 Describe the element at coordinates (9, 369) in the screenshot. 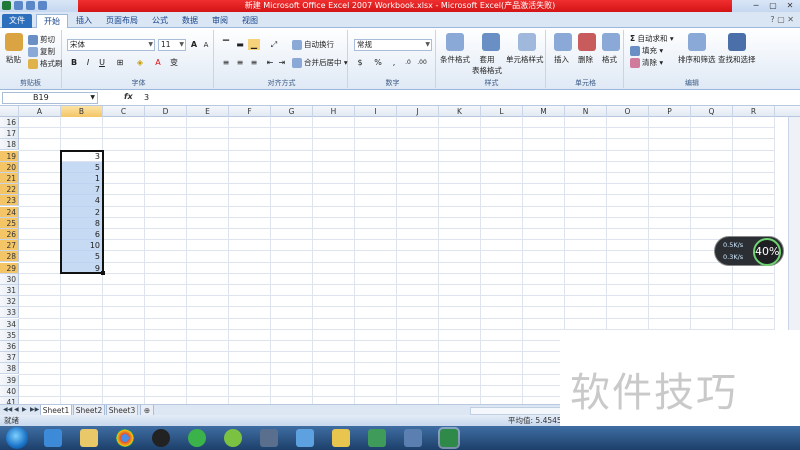

I see `row-header-38: 38` at that location.